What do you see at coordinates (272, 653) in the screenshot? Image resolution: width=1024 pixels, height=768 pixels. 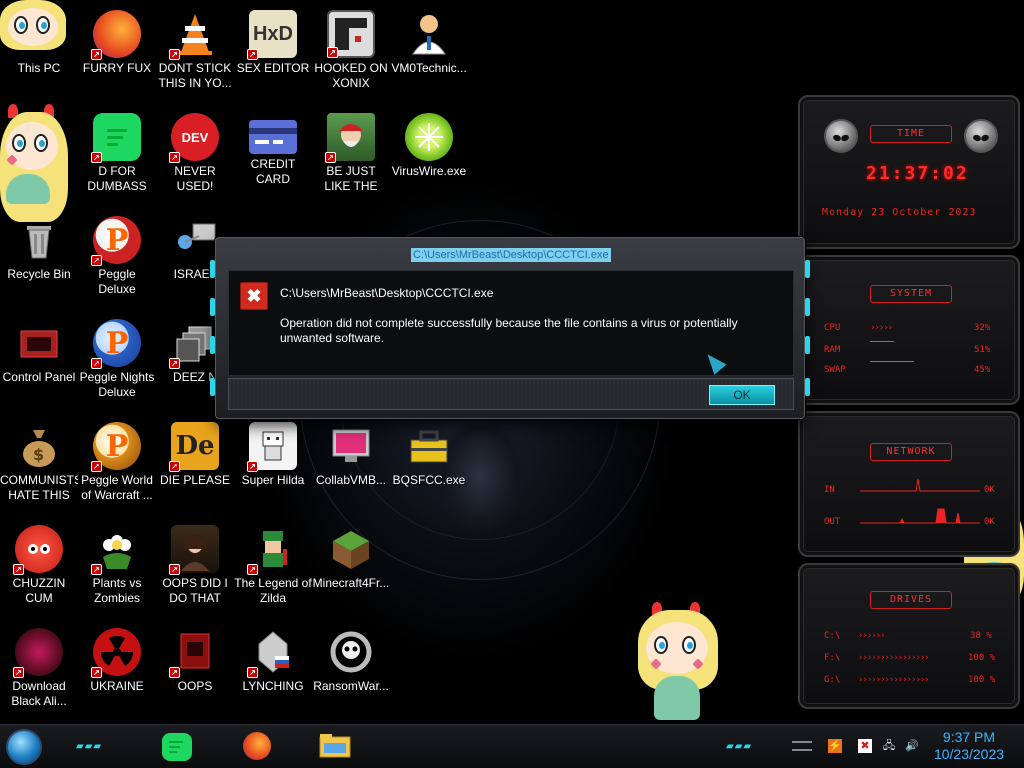 I see `lynching-flag-icon: ↗` at bounding box center [272, 653].